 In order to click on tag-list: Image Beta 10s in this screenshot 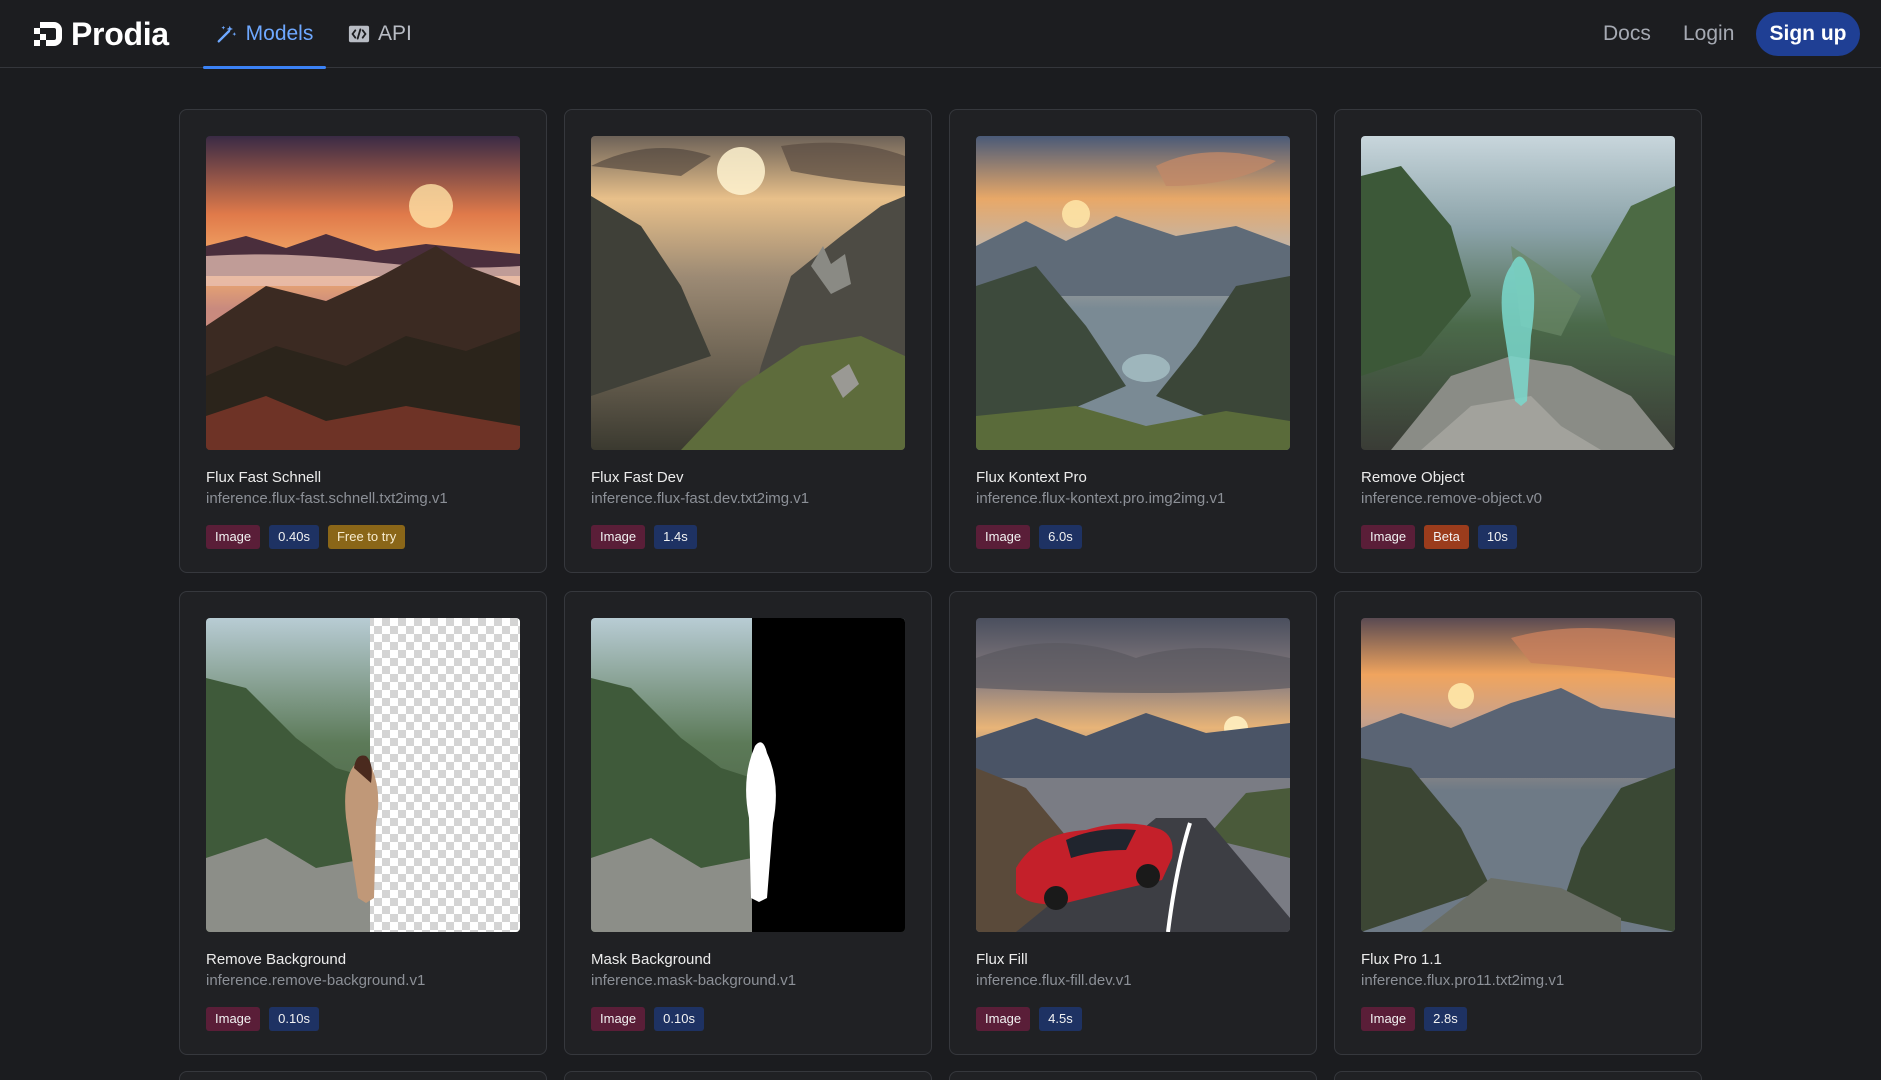, I will do `click(1518, 537)`.